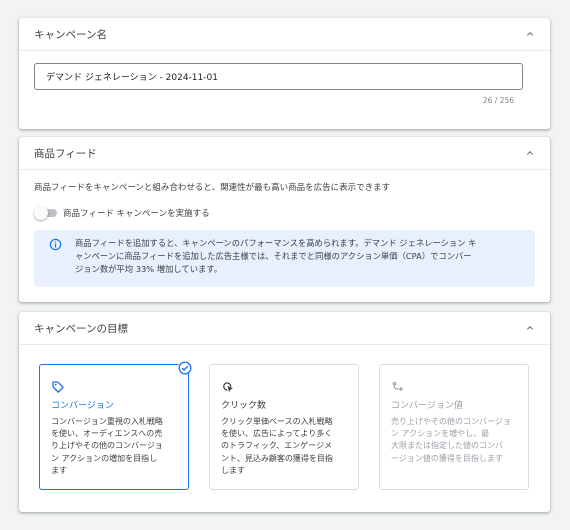  Describe the element at coordinates (498, 100) in the screenshot. I see `character-counter: 26 / 256` at that location.